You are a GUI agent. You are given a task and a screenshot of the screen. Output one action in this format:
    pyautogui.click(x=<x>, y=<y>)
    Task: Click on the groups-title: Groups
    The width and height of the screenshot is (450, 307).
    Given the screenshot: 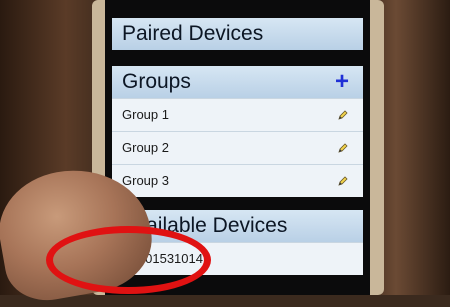 What is the action you would take?
    pyautogui.click(x=156, y=81)
    